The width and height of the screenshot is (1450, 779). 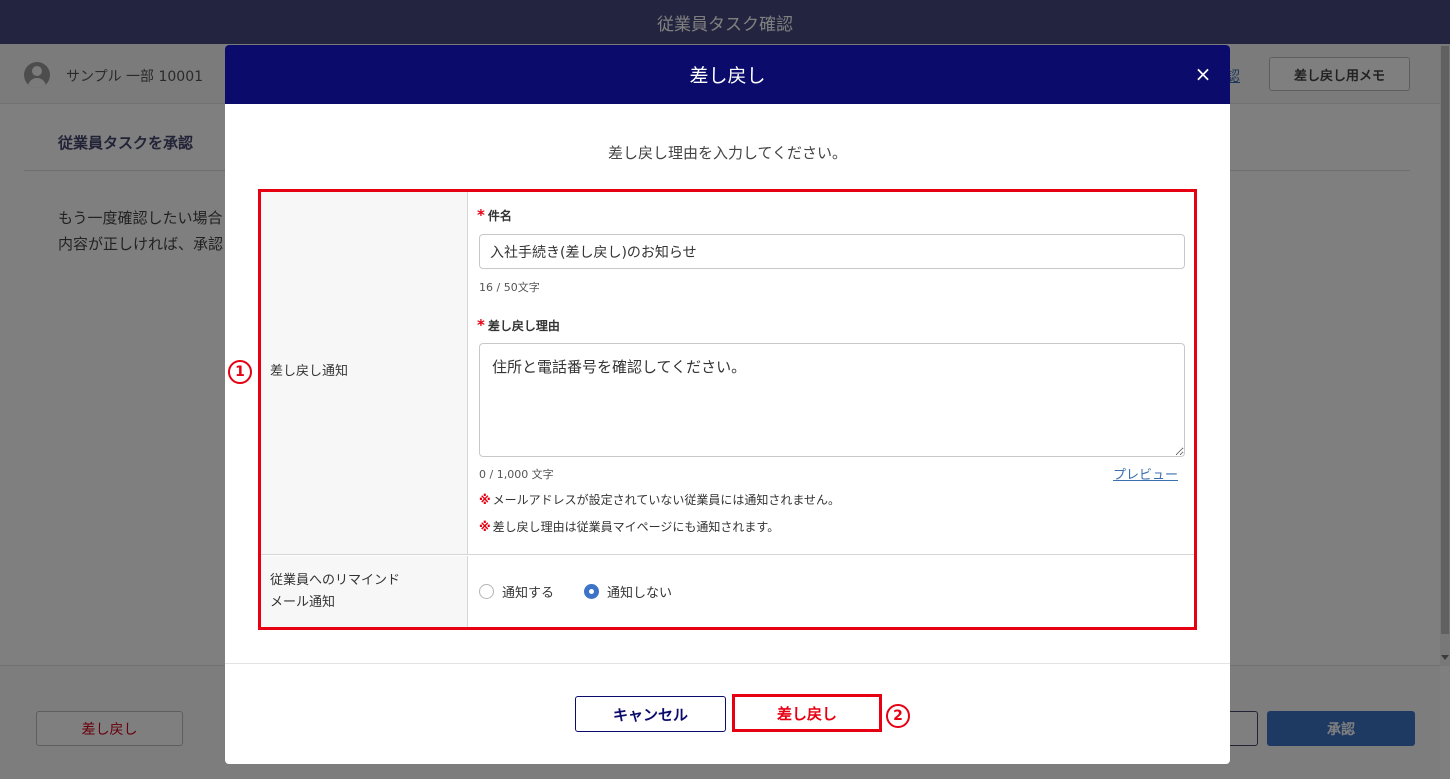 What do you see at coordinates (807, 713) in the screenshot?
I see `submit-reject-button: 差し戻し` at bounding box center [807, 713].